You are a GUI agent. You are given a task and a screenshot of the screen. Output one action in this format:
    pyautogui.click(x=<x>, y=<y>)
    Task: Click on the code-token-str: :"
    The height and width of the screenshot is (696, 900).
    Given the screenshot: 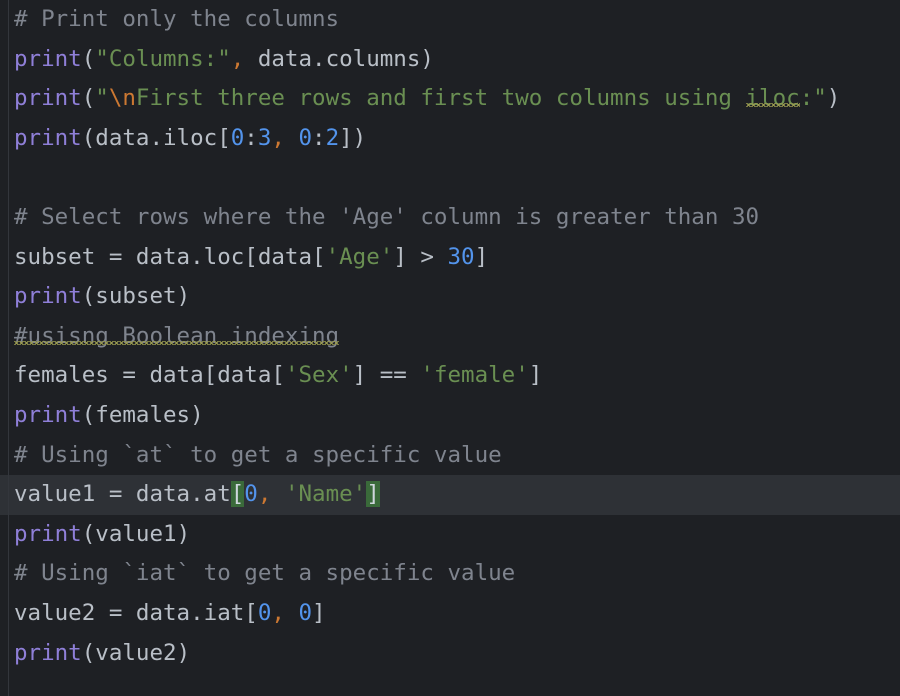 What is the action you would take?
    pyautogui.click(x=813, y=98)
    